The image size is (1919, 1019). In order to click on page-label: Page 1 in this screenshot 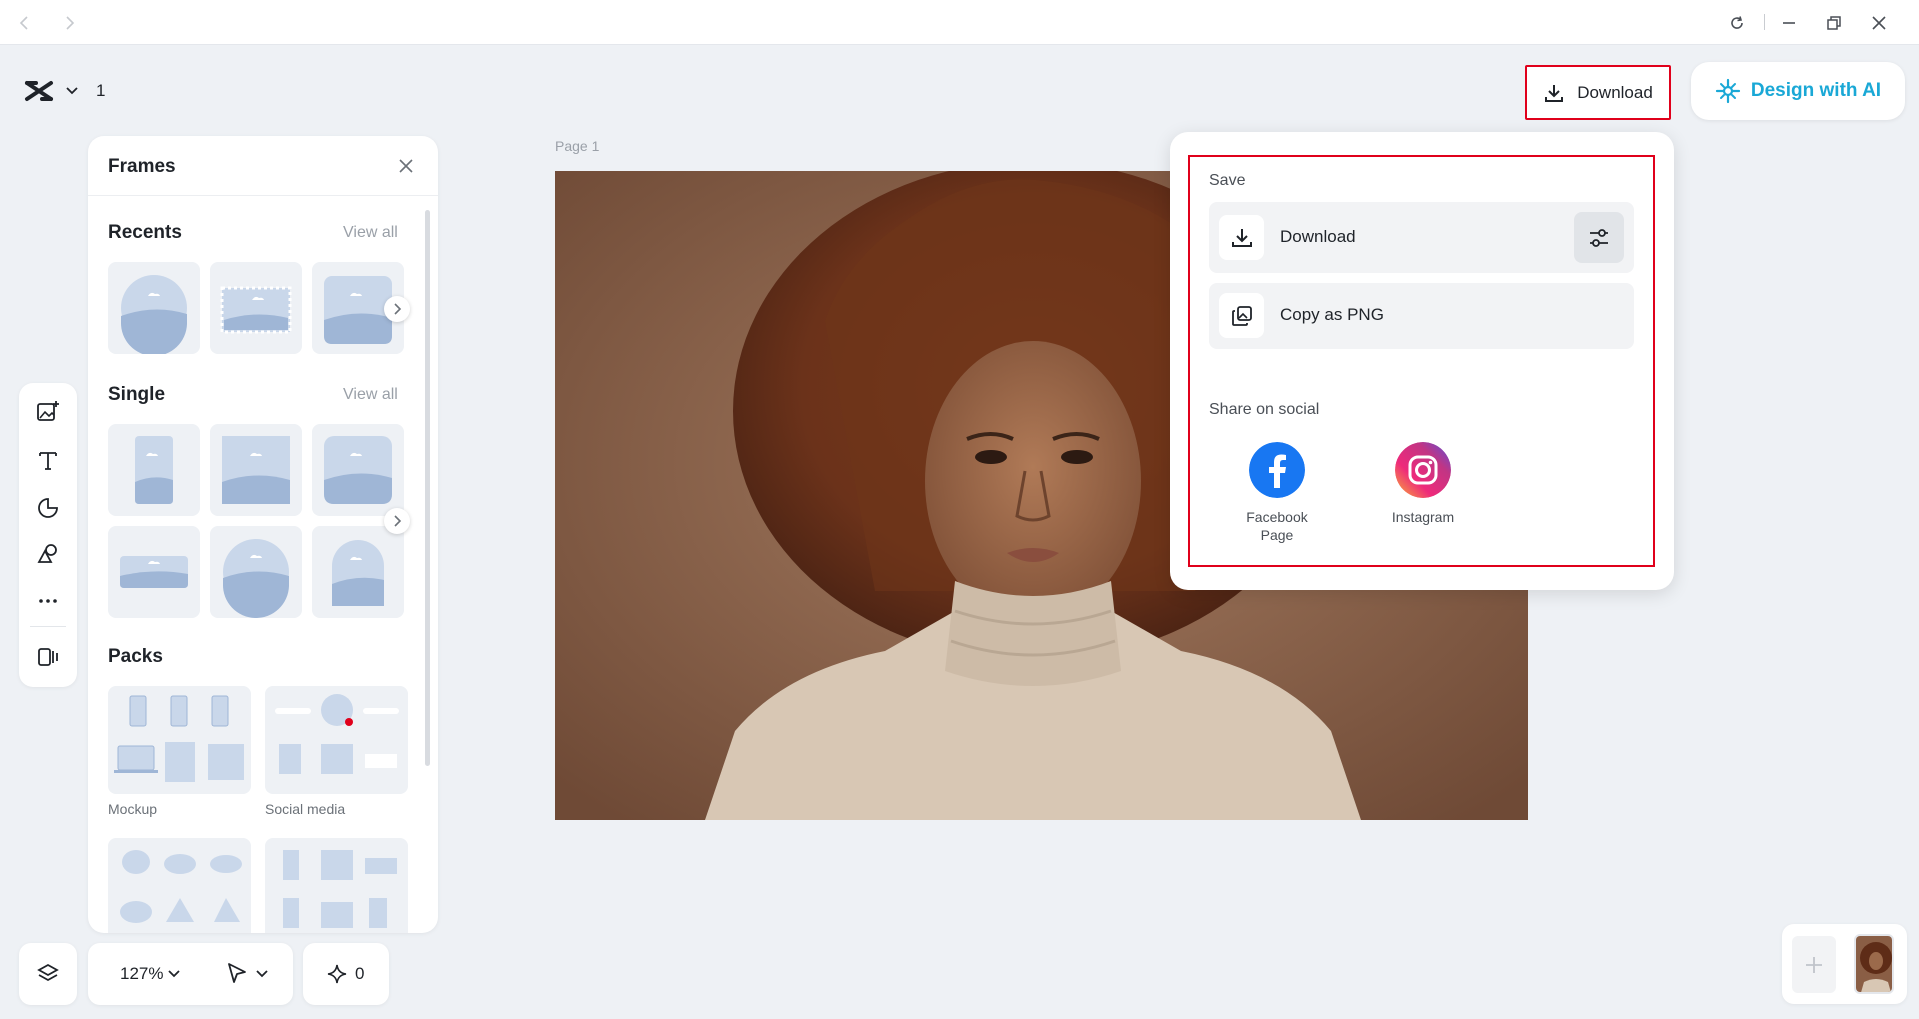, I will do `click(577, 146)`.